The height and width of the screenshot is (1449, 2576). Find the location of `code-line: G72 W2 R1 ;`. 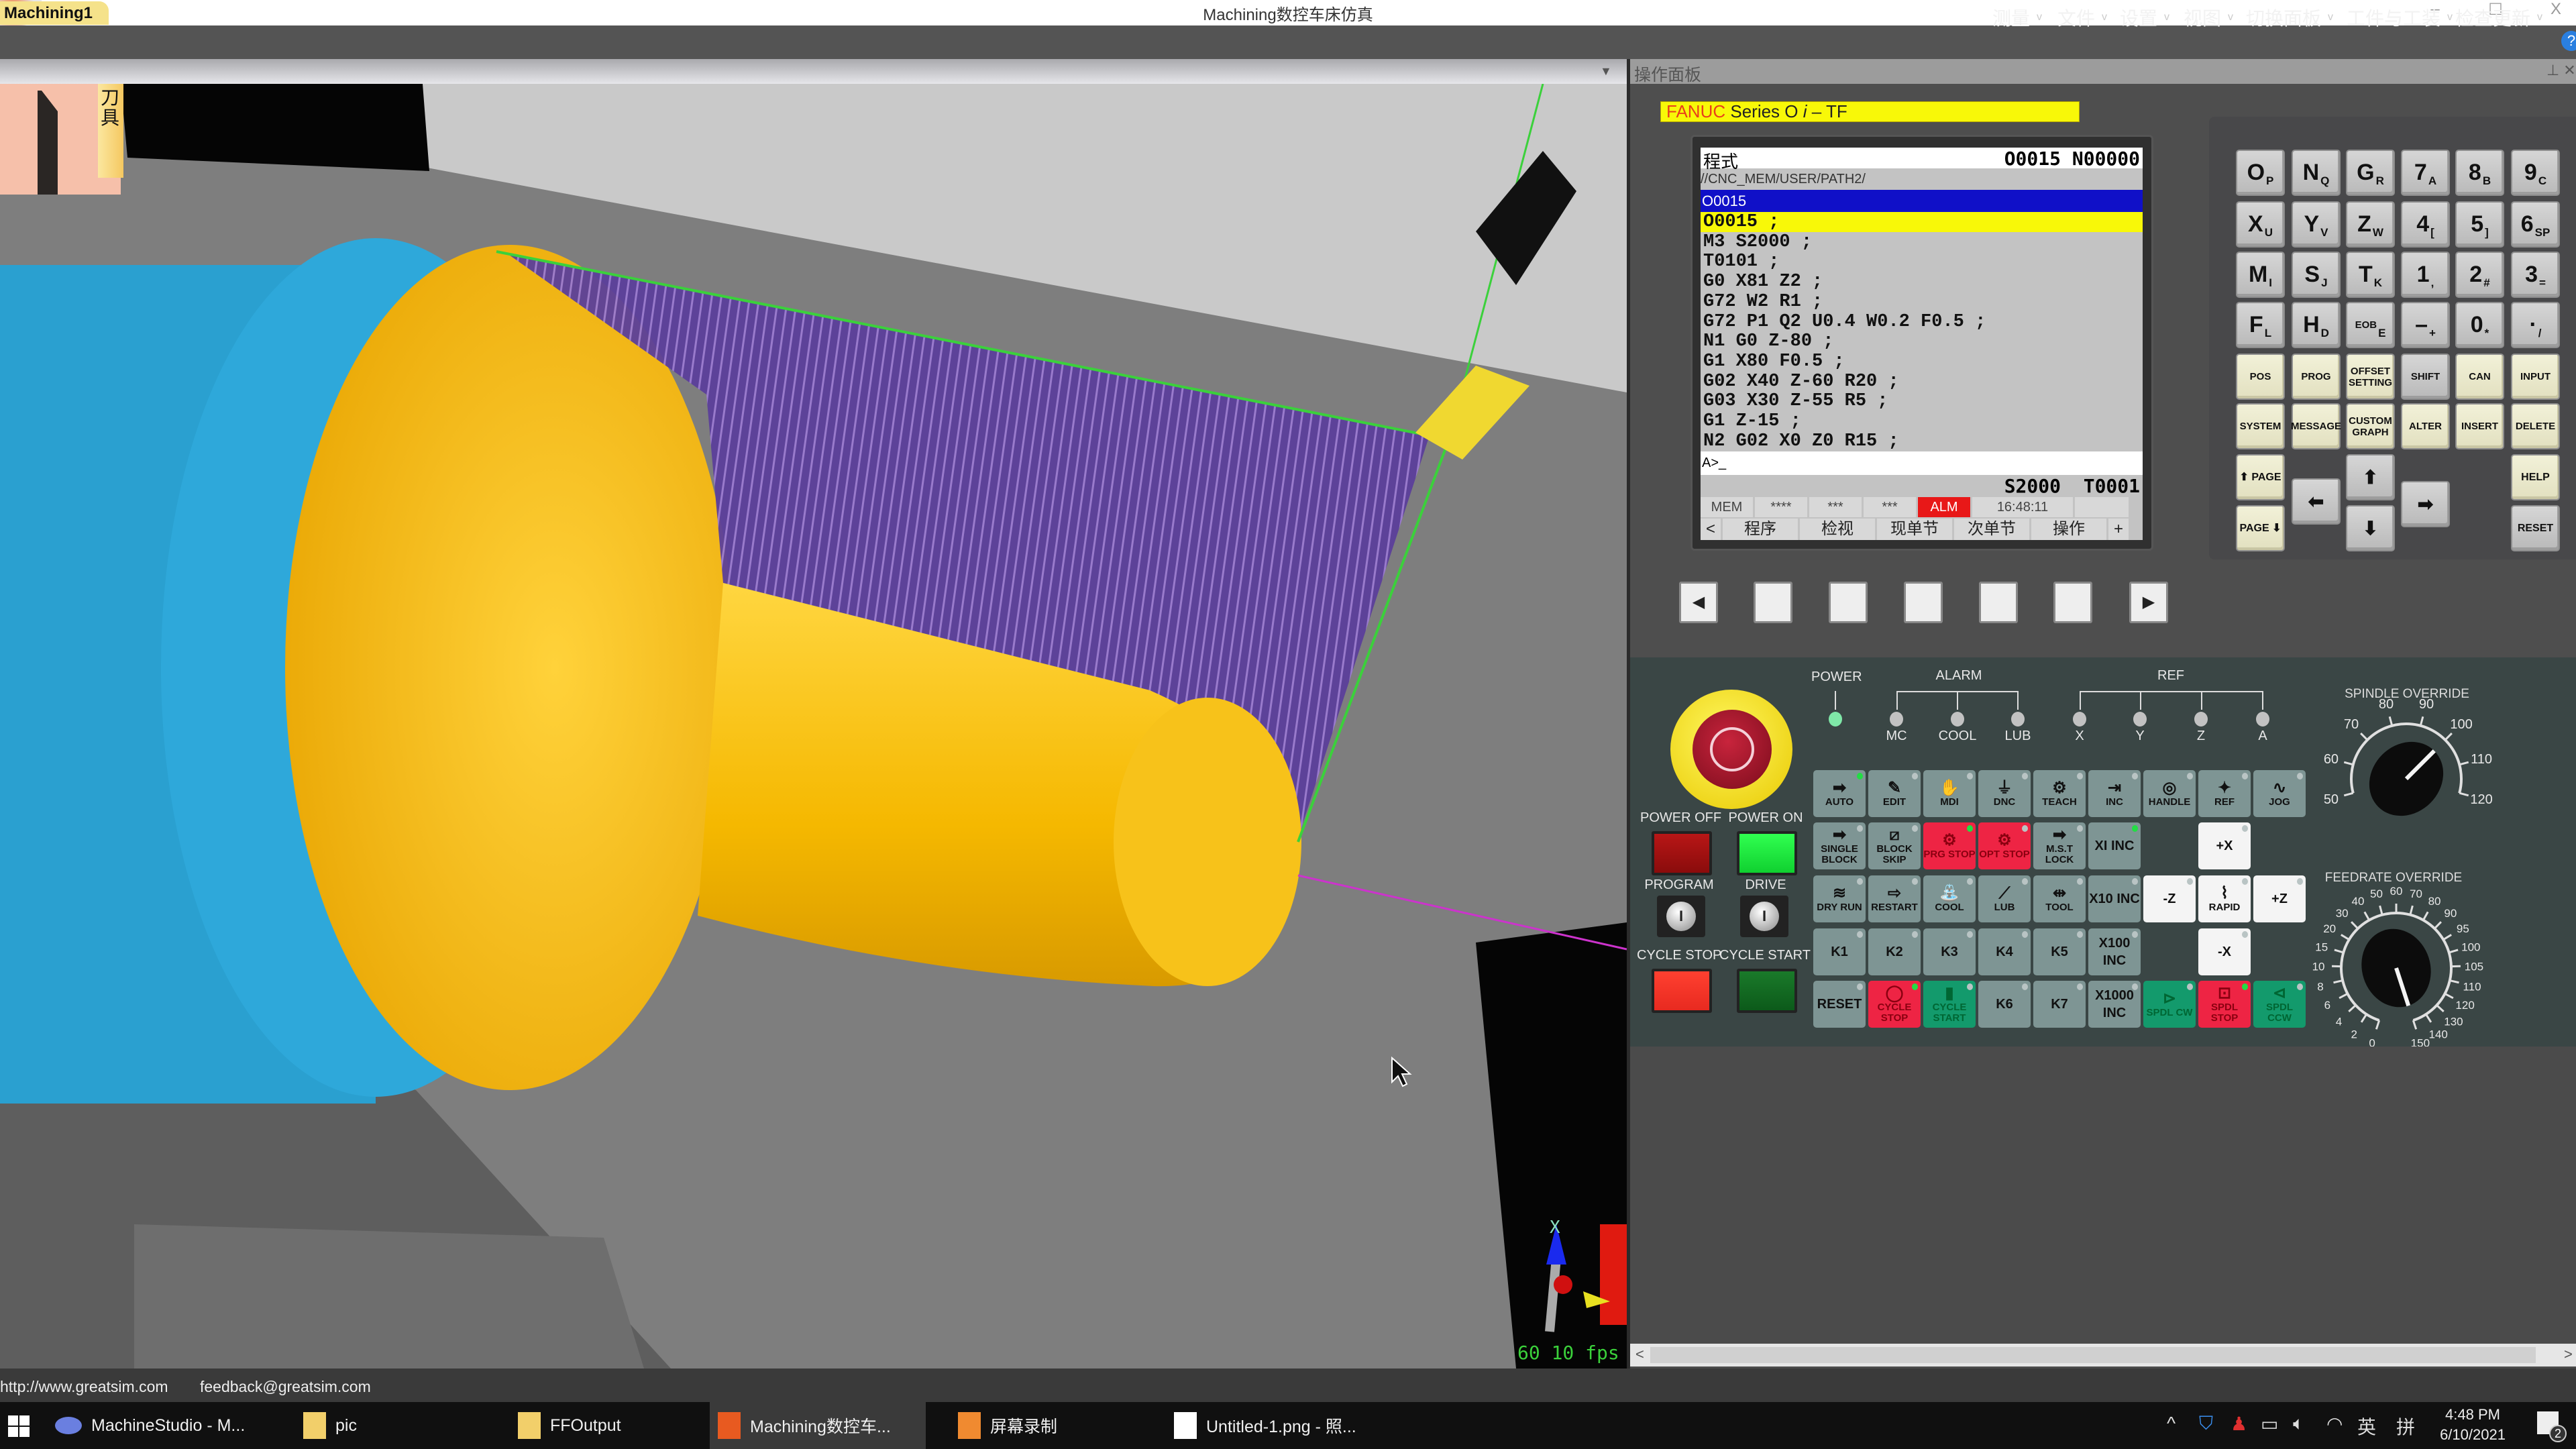

code-line: G72 W2 R1 ; is located at coordinates (1922, 302).